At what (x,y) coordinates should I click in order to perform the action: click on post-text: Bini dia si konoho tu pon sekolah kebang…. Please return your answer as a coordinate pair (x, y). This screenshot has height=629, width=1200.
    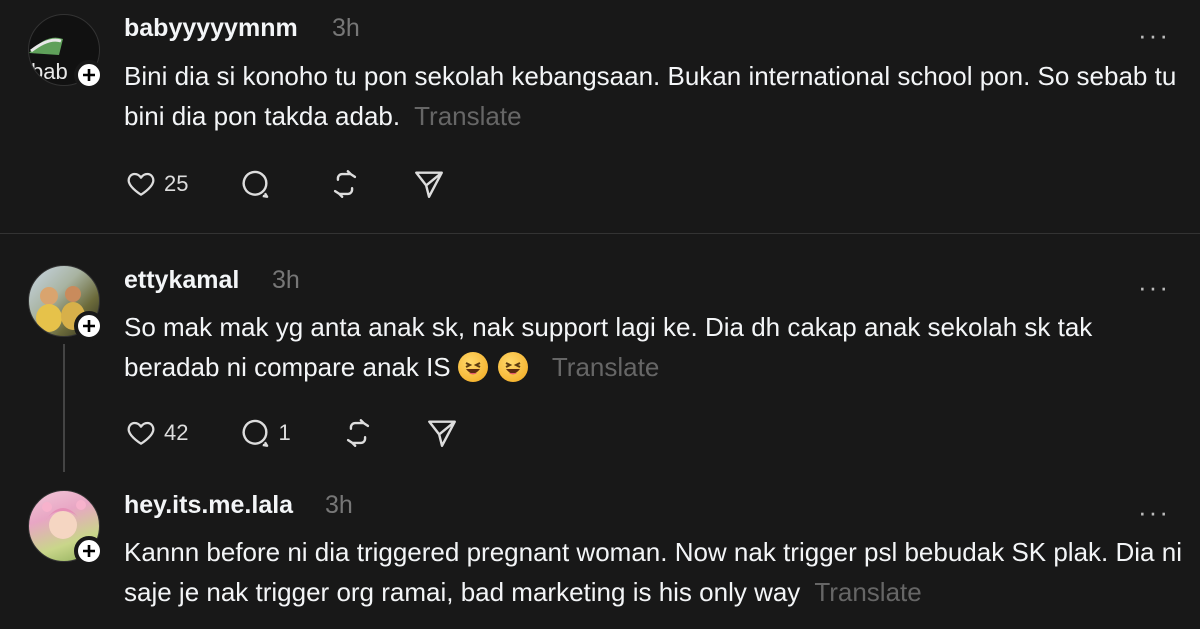
    Looking at the image, I should click on (654, 96).